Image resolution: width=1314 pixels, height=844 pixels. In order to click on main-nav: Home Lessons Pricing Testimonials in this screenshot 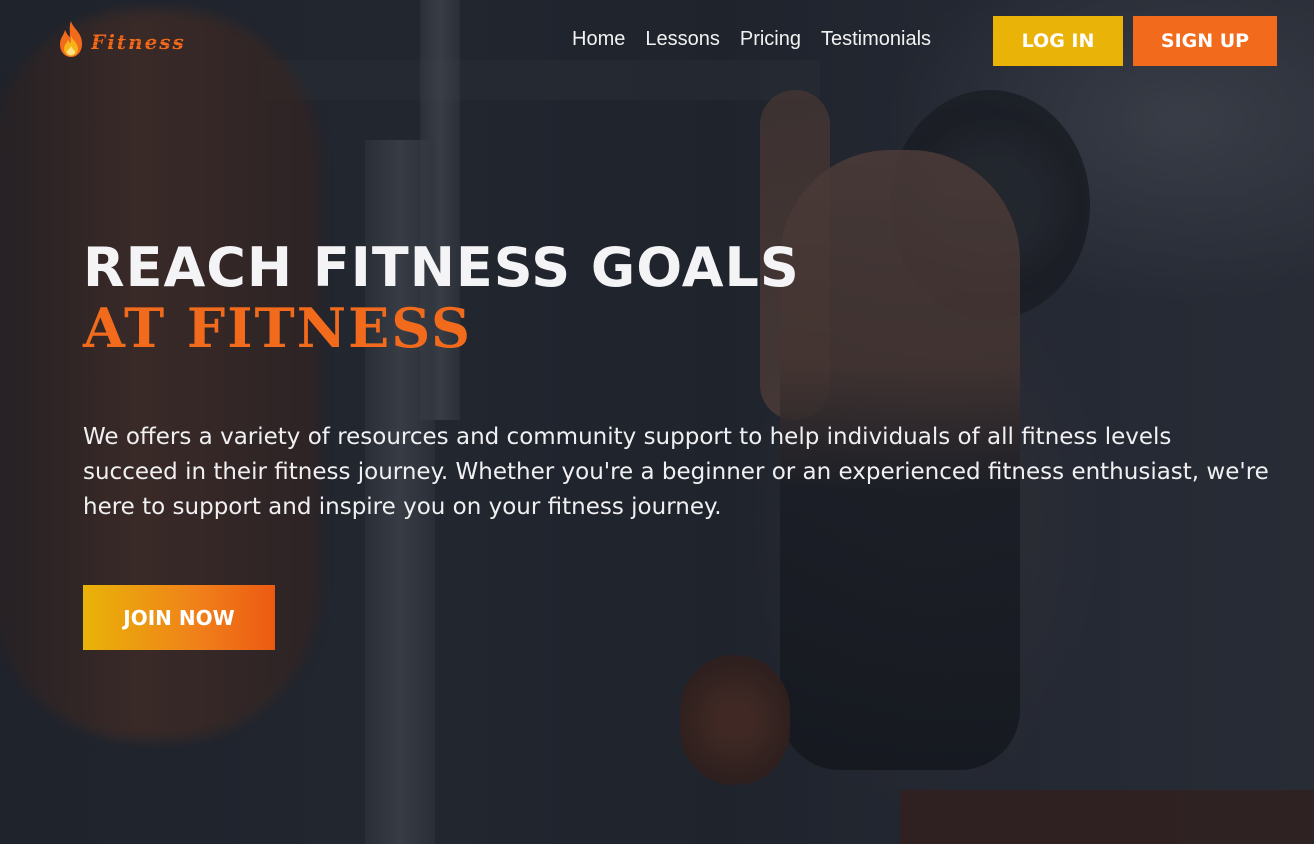, I will do `click(751, 39)`.